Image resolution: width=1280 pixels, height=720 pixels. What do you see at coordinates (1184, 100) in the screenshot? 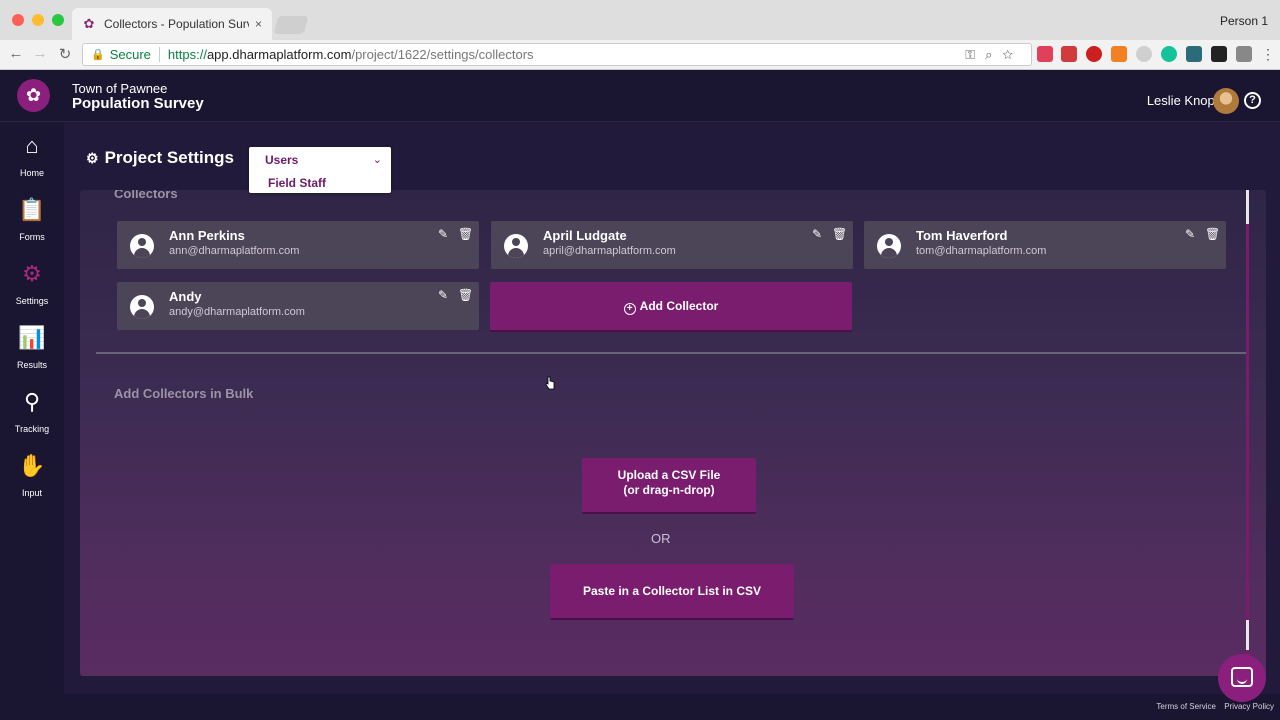
I see `user-name: Leslie Knope` at bounding box center [1184, 100].